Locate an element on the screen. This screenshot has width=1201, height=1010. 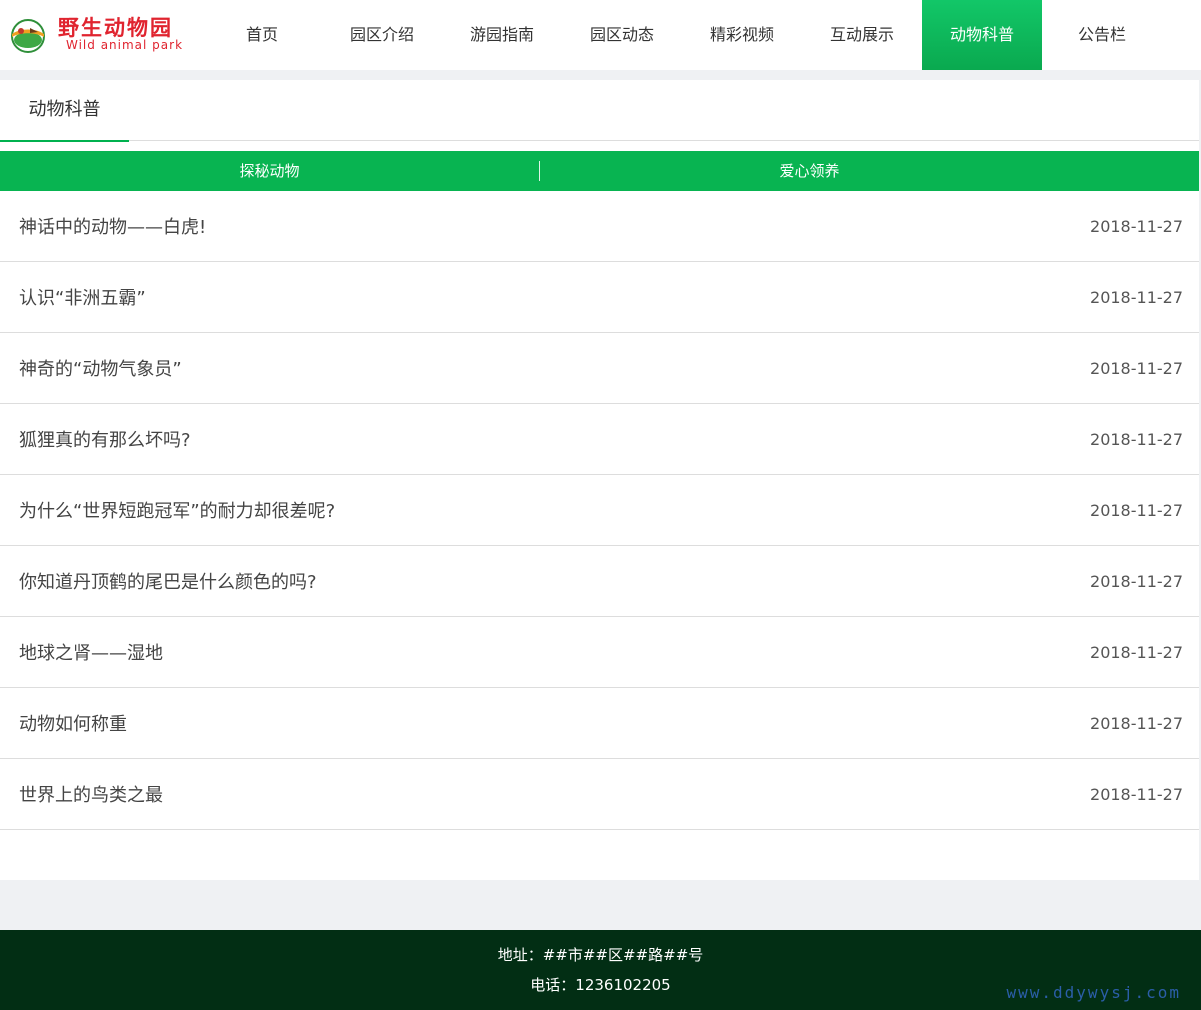
list-item: 神话中的动物——白虎! 2018-11-27 is located at coordinates (599, 226).